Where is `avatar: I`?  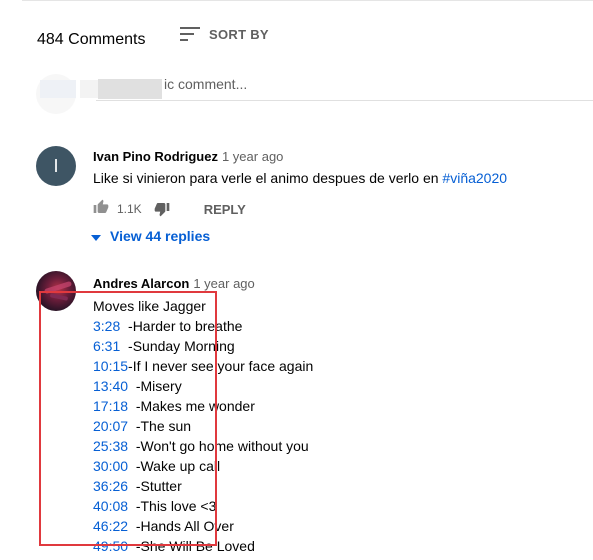
avatar: I is located at coordinates (56, 166).